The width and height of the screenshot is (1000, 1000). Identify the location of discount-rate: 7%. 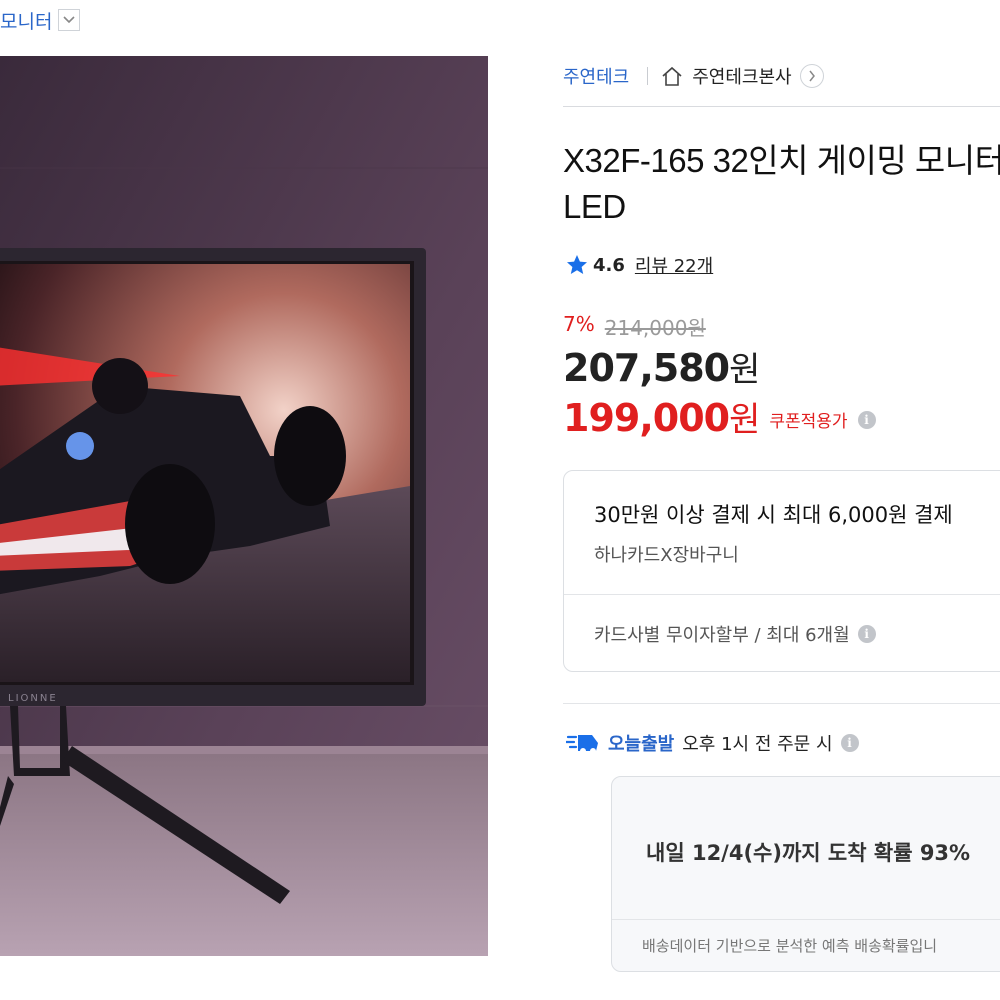
(579, 324).